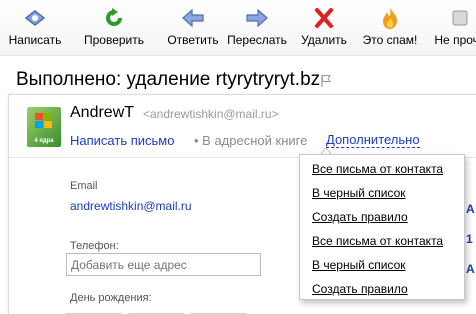 The image size is (476, 314). I want to click on reply-label: Ответить, so click(193, 40).